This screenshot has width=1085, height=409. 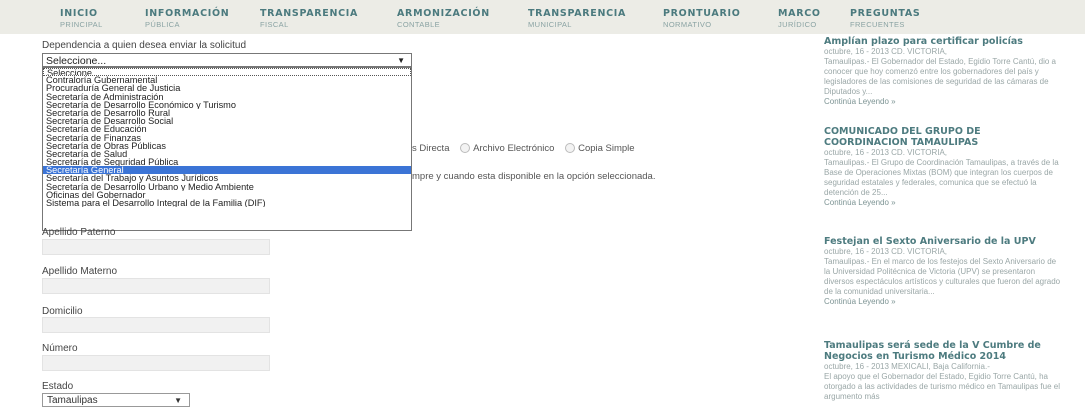 What do you see at coordinates (227, 88) in the screenshot?
I see `option-item: Procuraduría General de Justicia` at bounding box center [227, 88].